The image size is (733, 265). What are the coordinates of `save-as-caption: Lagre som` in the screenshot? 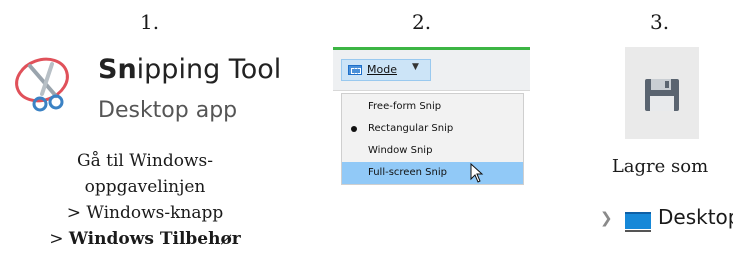 It's located at (660, 166).